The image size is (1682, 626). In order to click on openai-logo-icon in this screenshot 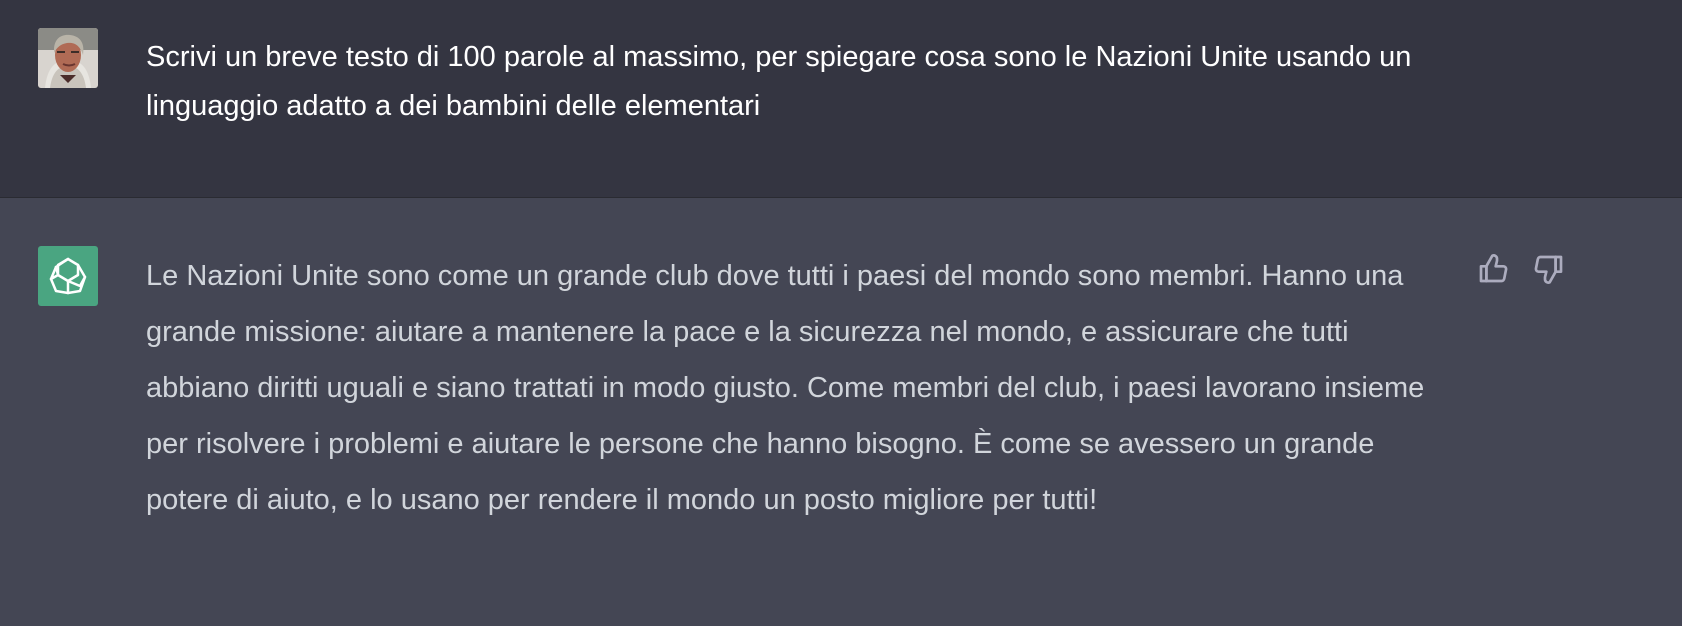, I will do `click(68, 276)`.